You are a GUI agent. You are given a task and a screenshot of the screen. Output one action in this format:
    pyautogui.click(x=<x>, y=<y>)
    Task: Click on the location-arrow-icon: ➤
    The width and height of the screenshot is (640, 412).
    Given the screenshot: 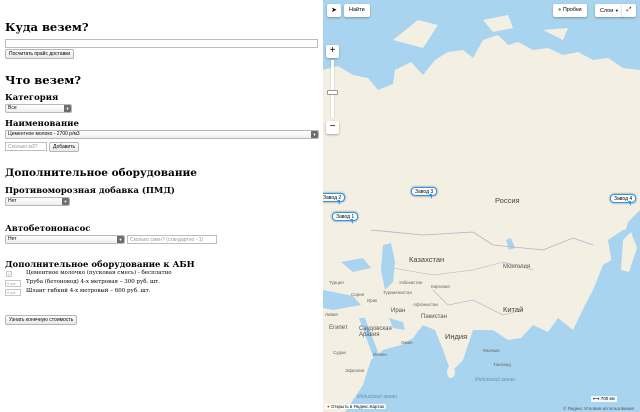 What is the action you would take?
    pyautogui.click(x=334, y=10)
    